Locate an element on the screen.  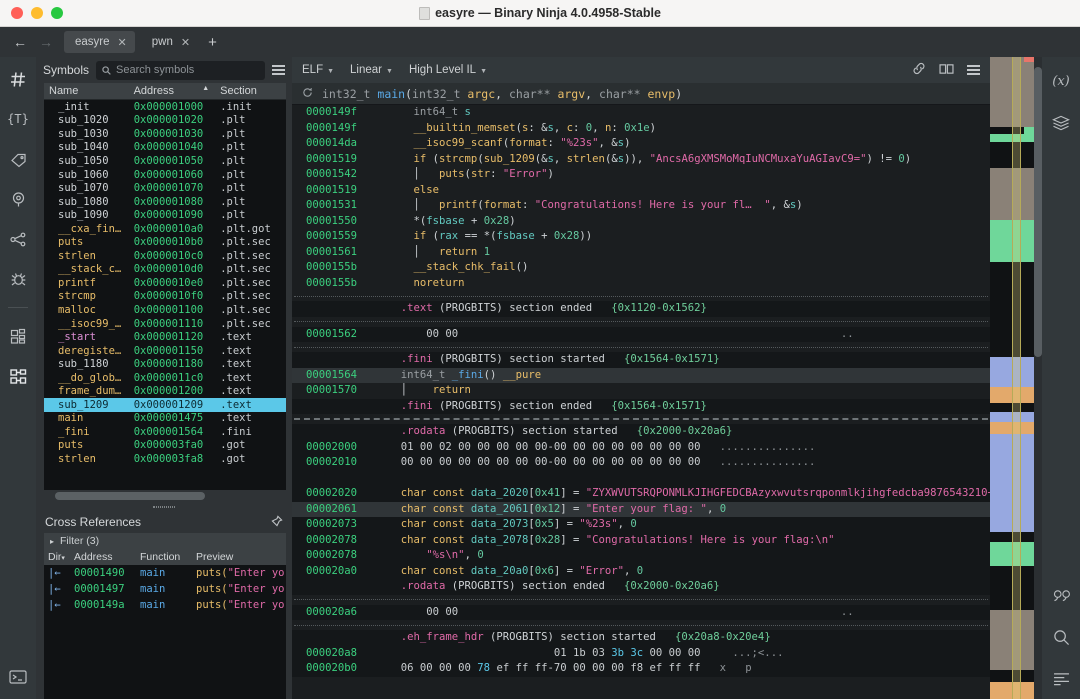
table-row: main 0x000001475 .text is located at coordinates (165, 419).